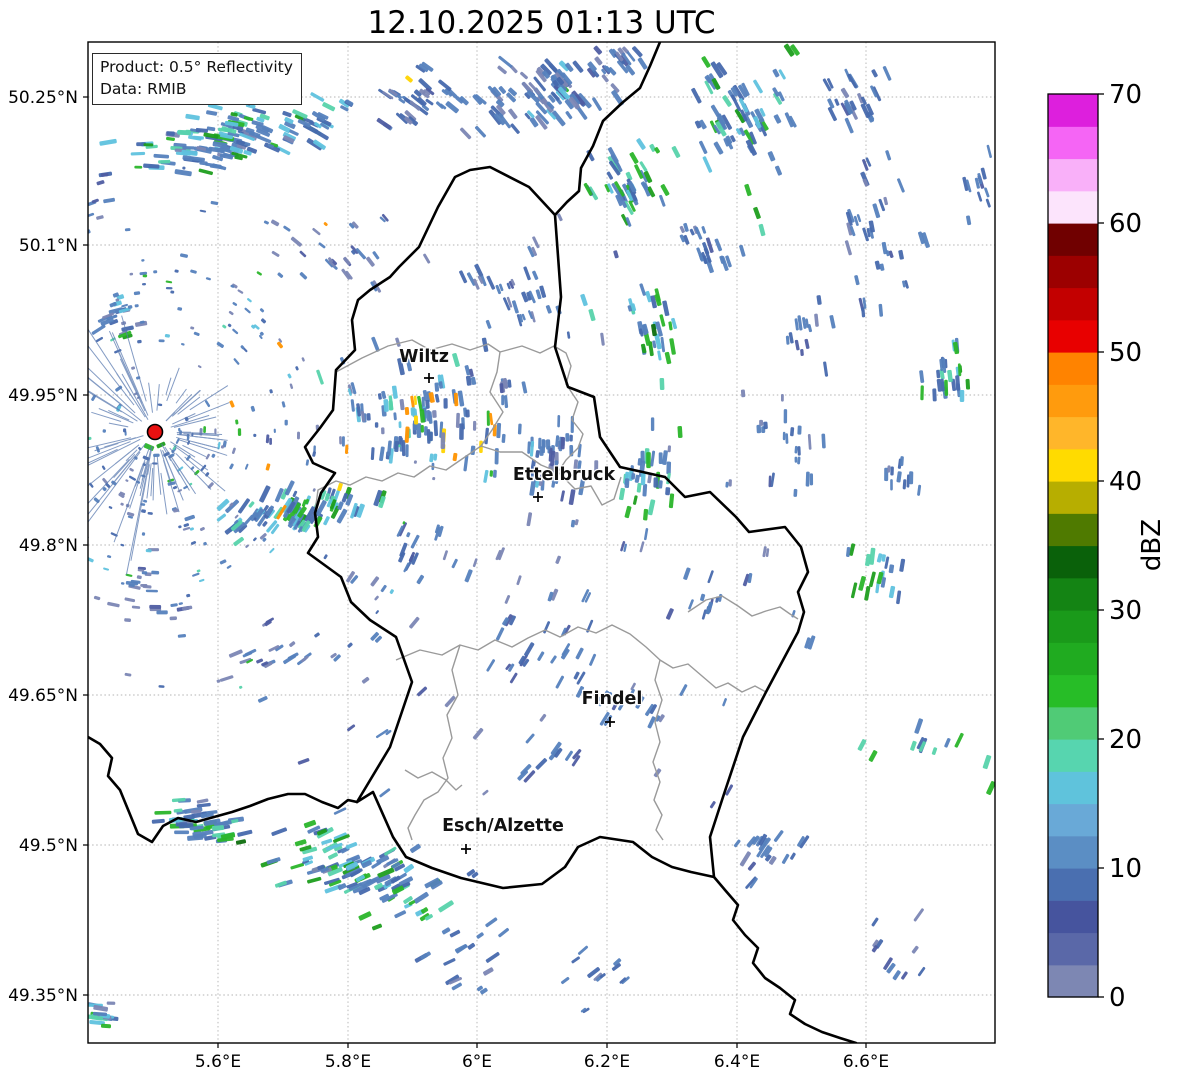 This screenshot has width=1184, height=1081. What do you see at coordinates (1125, 740) in the screenshot?
I see `colorbar-tick-label: 20` at bounding box center [1125, 740].